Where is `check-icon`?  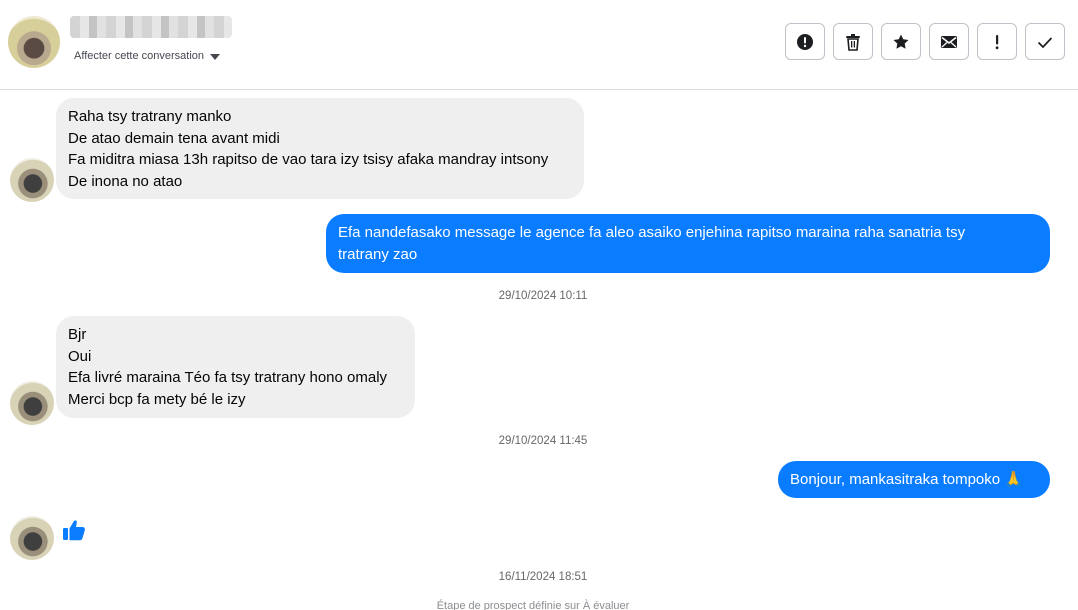
check-icon is located at coordinates (1045, 42).